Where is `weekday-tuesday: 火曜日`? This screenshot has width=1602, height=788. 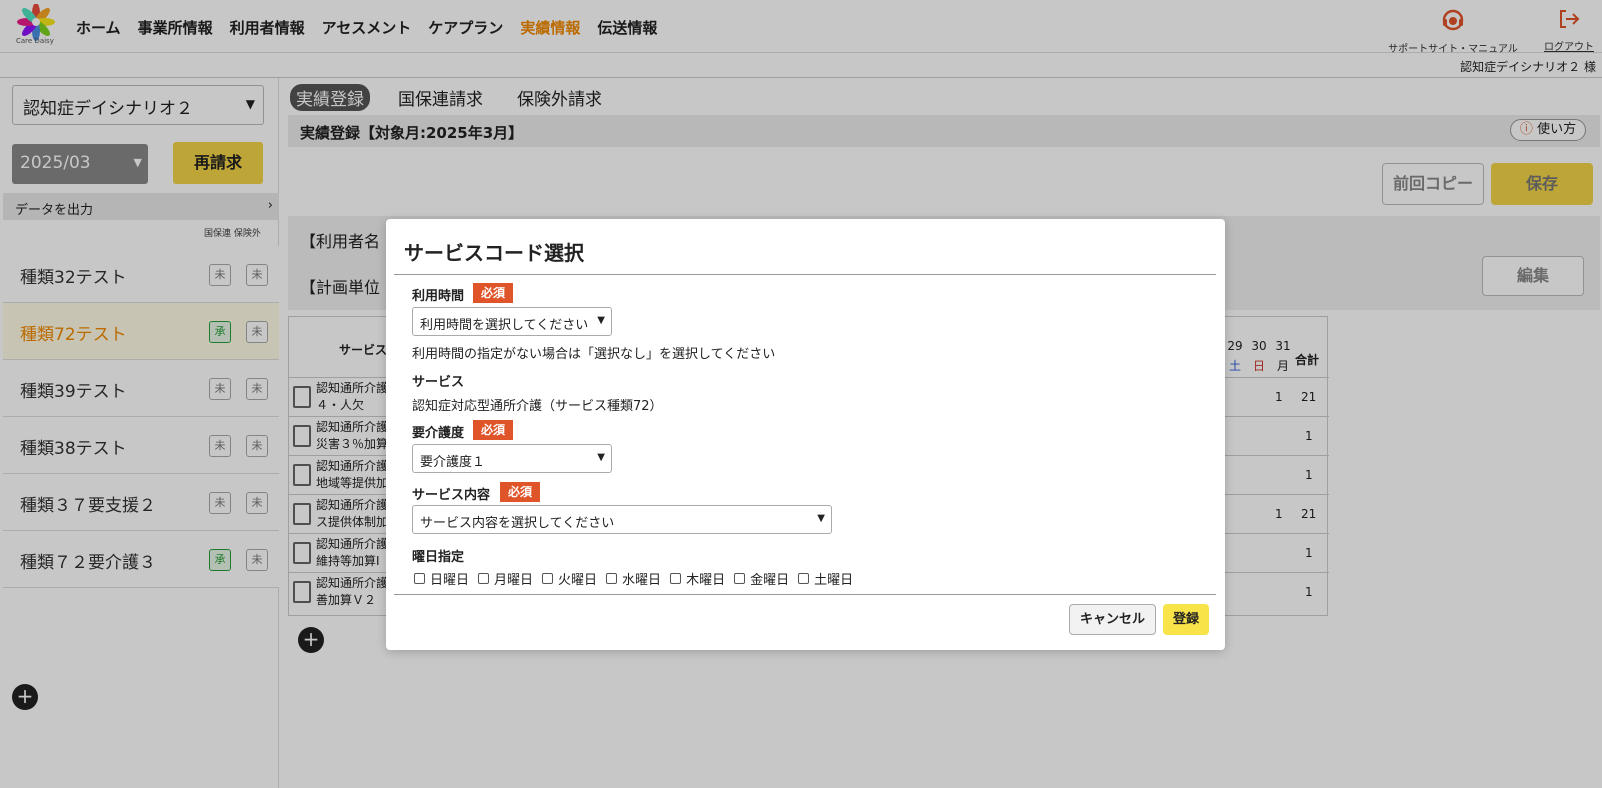 weekday-tuesday: 火曜日 is located at coordinates (569, 578).